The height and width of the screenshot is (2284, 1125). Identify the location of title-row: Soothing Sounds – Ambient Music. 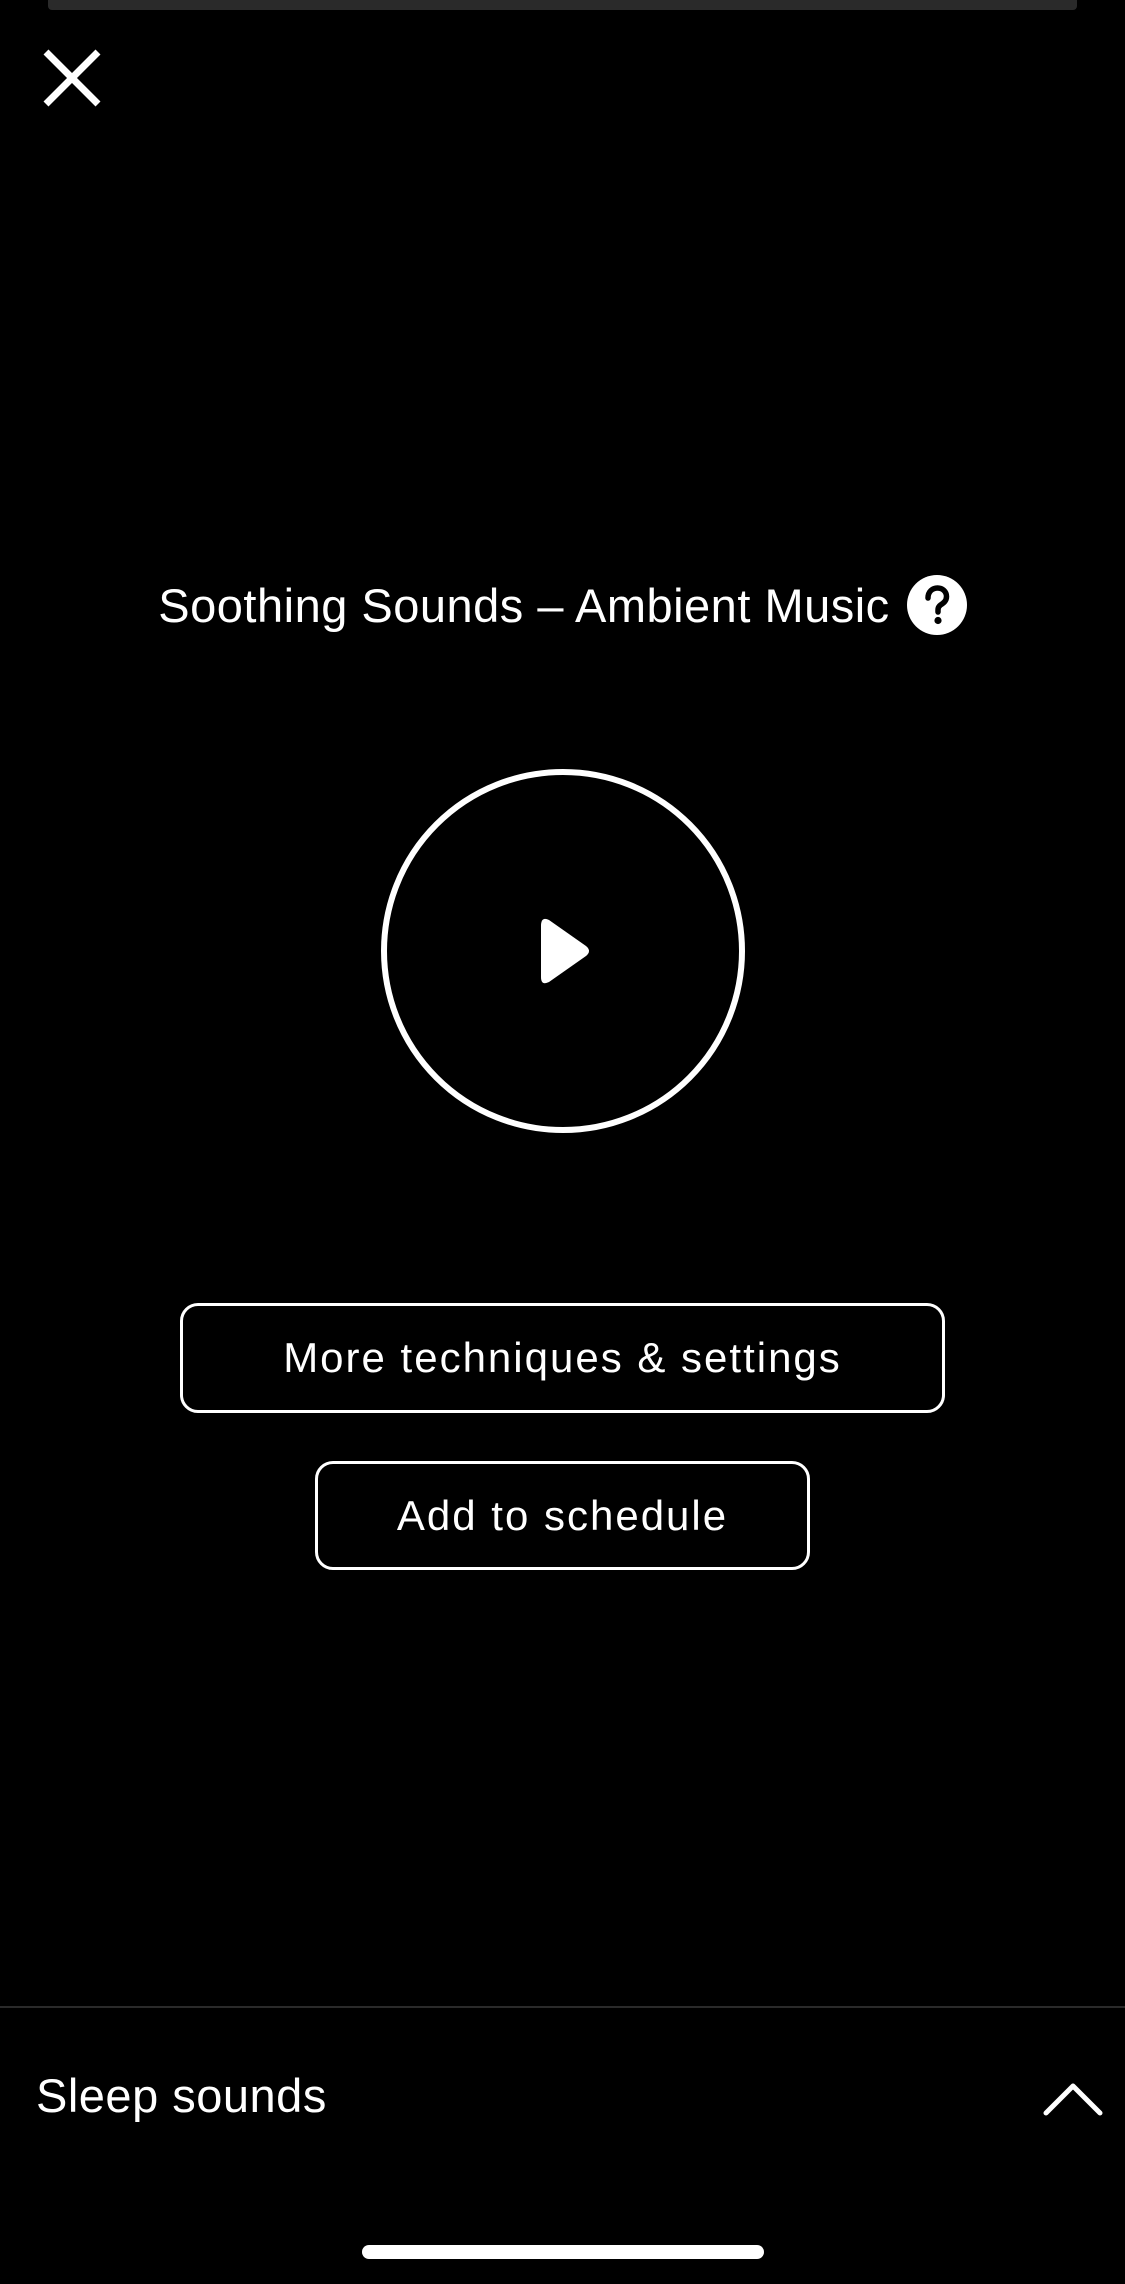
(562, 605).